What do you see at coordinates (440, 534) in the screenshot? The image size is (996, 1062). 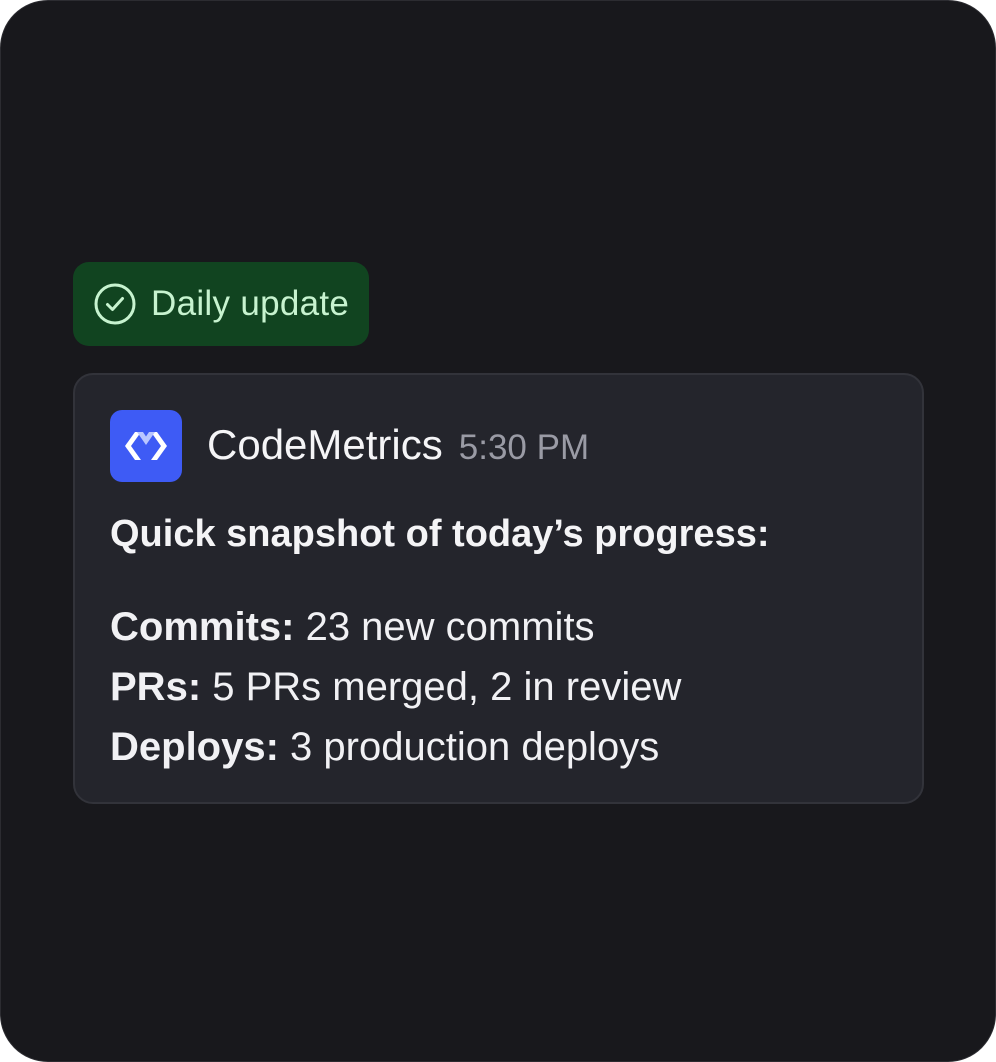 I see `message-headline: Quick snapshot of today’s progress:` at bounding box center [440, 534].